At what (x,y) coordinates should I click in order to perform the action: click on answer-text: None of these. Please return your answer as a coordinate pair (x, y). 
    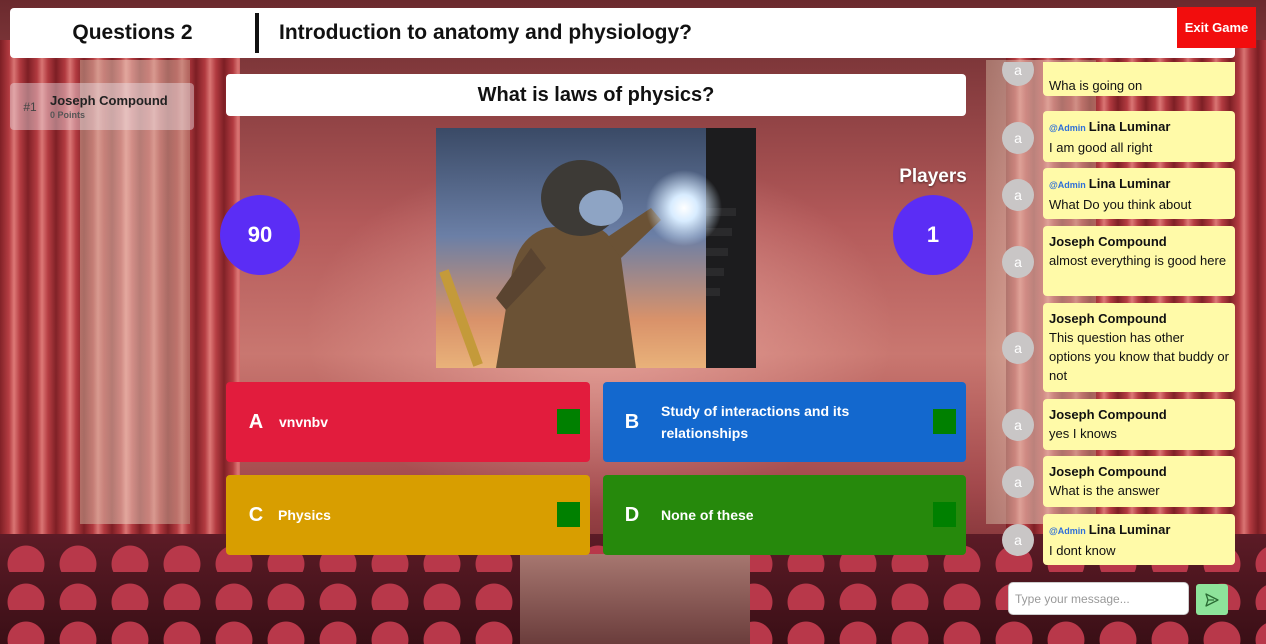
    Looking at the image, I should click on (707, 515).